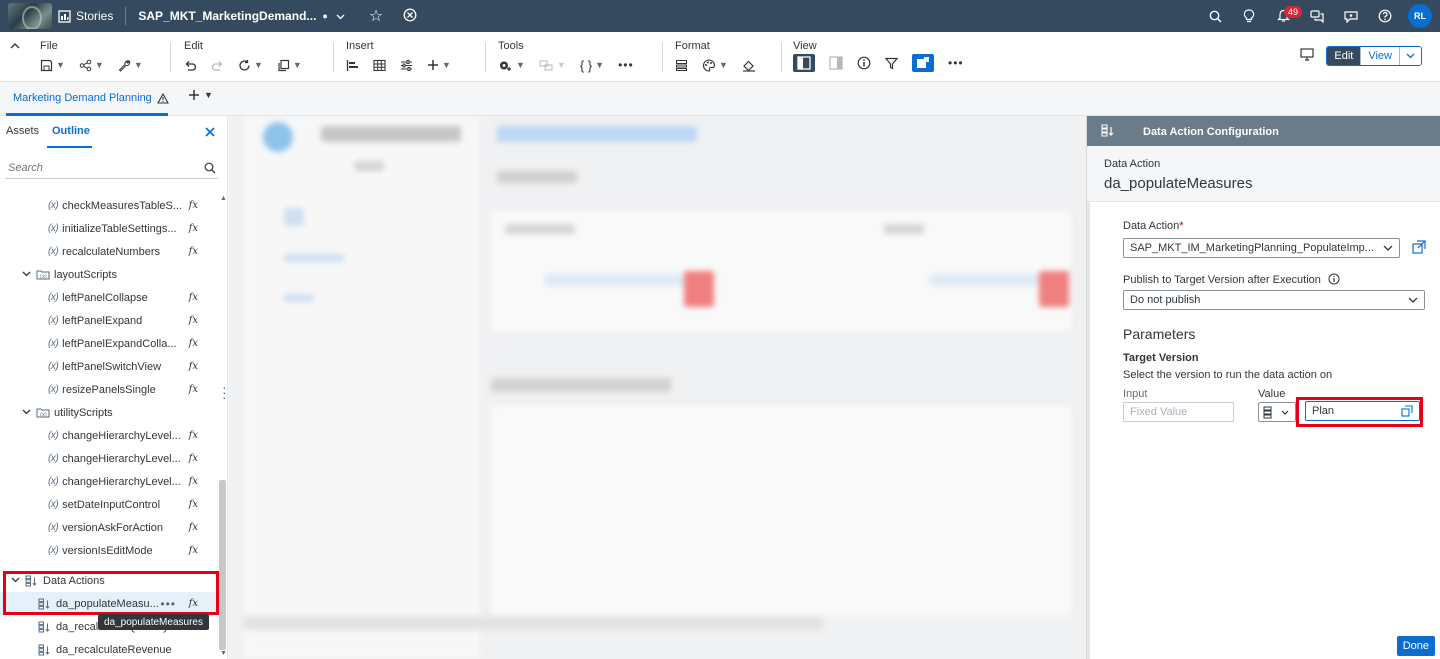 The width and height of the screenshot is (1440, 659). What do you see at coordinates (109, 648) in the screenshot?
I see `tree-item: da_recalculateRevenue` at bounding box center [109, 648].